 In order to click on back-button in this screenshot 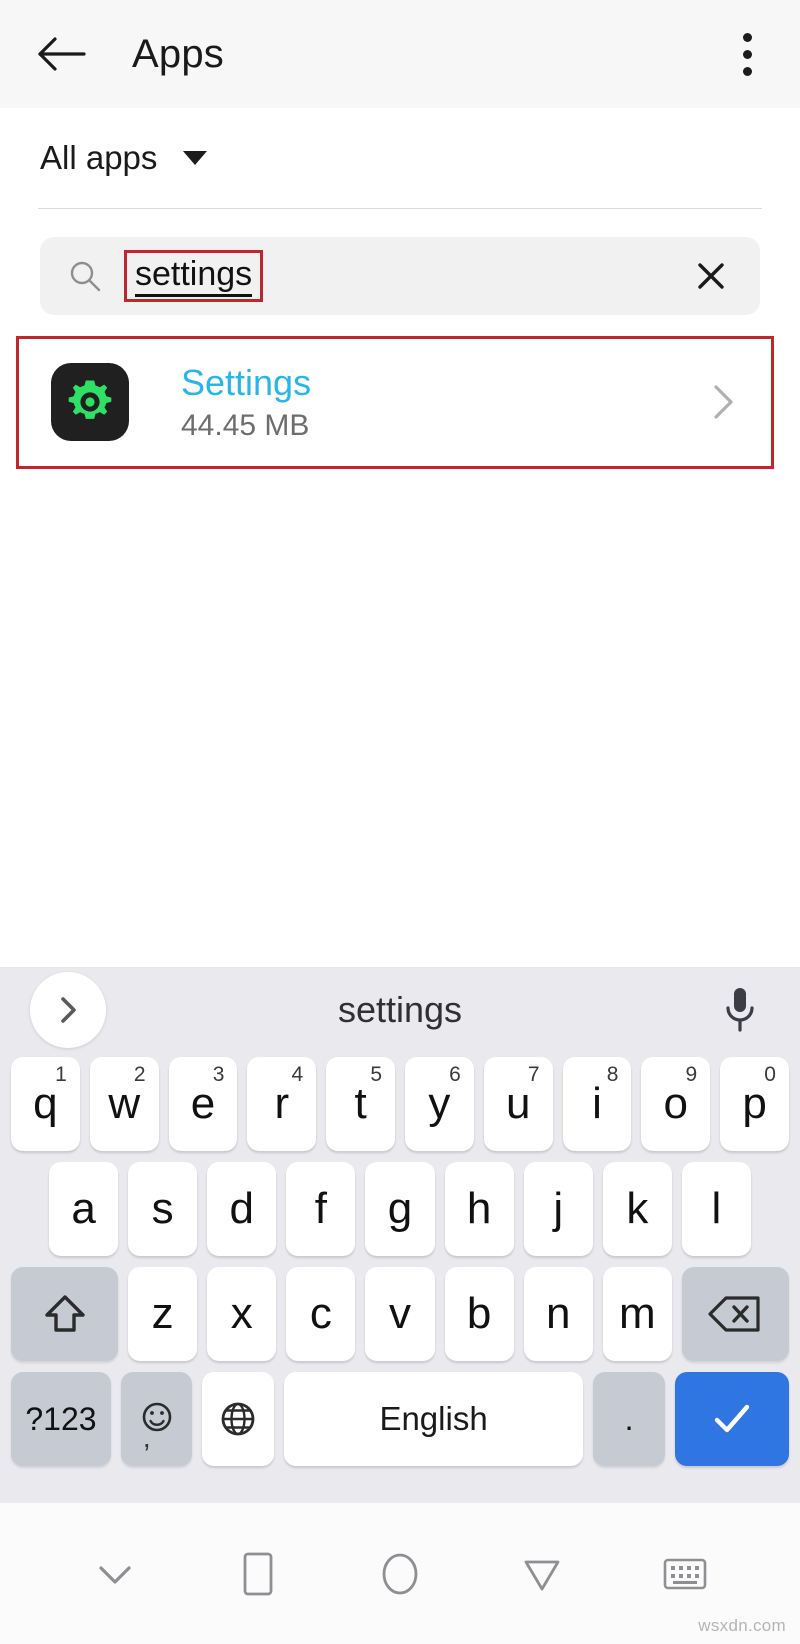, I will do `click(62, 54)`.